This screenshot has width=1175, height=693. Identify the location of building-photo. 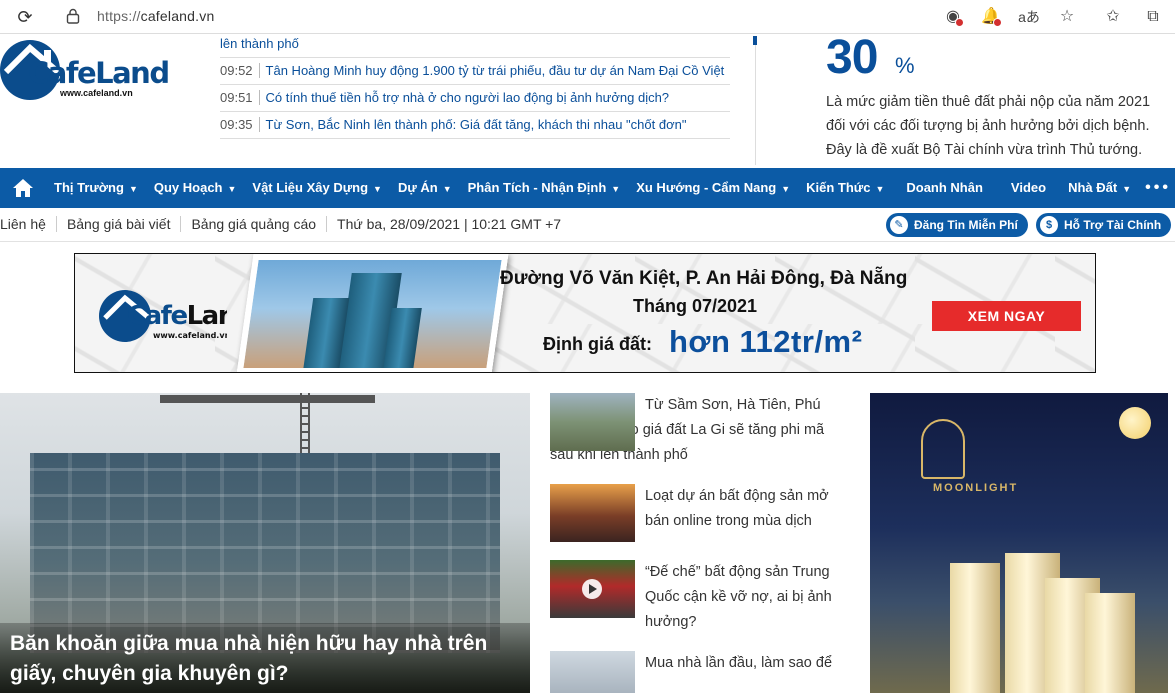
(372, 313).